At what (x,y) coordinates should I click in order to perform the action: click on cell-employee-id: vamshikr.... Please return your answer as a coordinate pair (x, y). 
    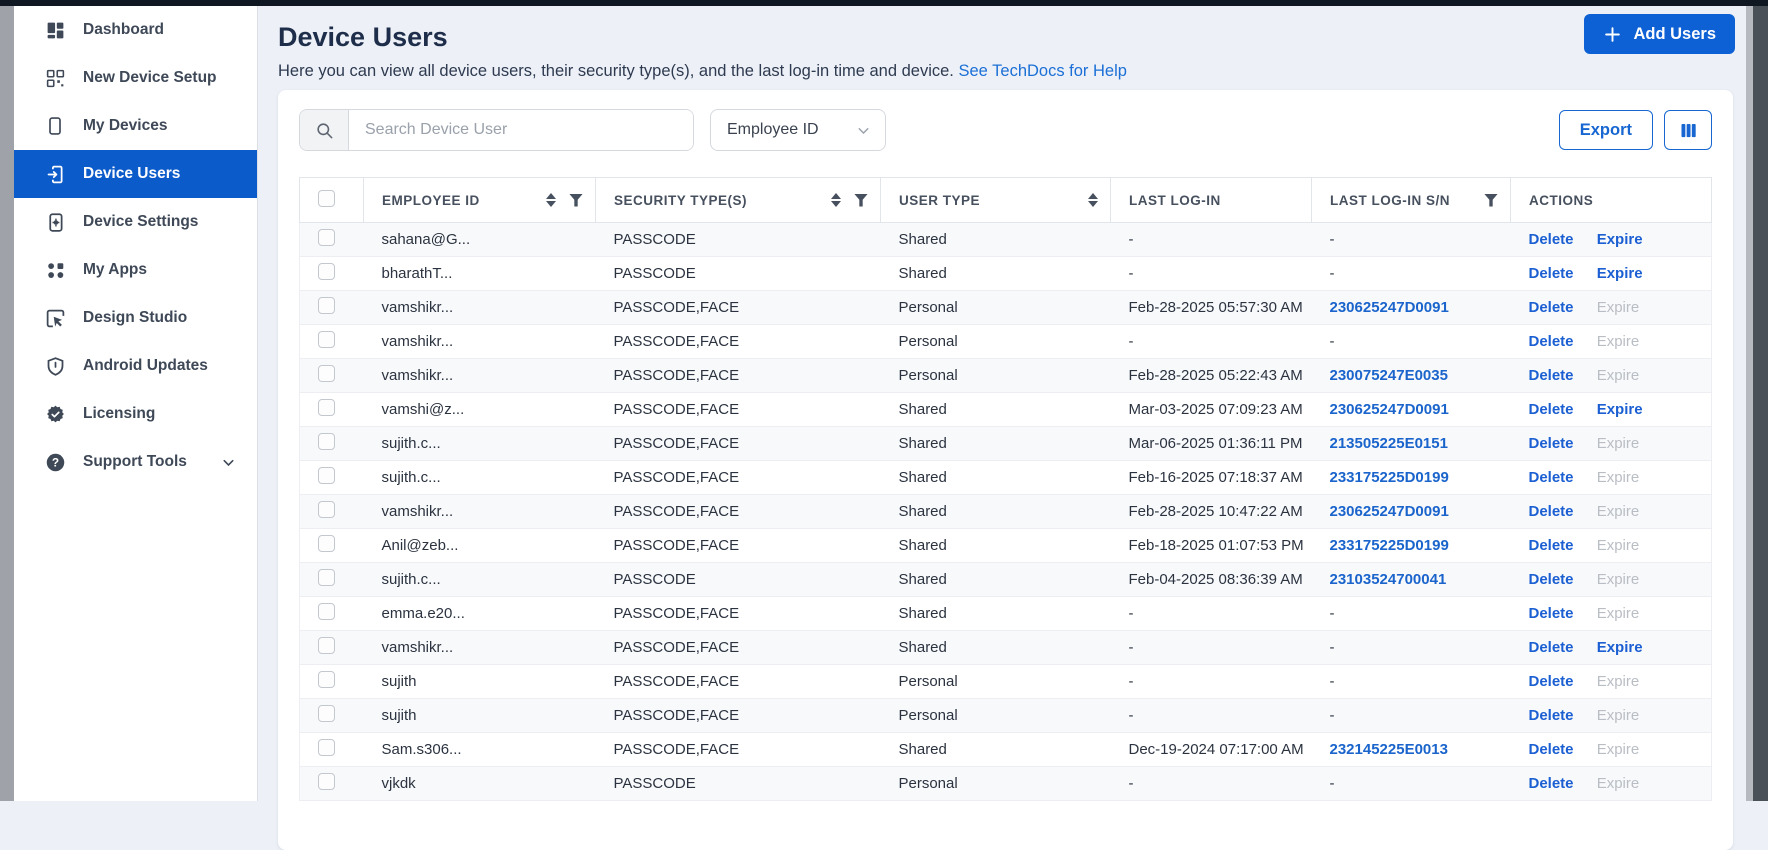
    Looking at the image, I should click on (479, 307).